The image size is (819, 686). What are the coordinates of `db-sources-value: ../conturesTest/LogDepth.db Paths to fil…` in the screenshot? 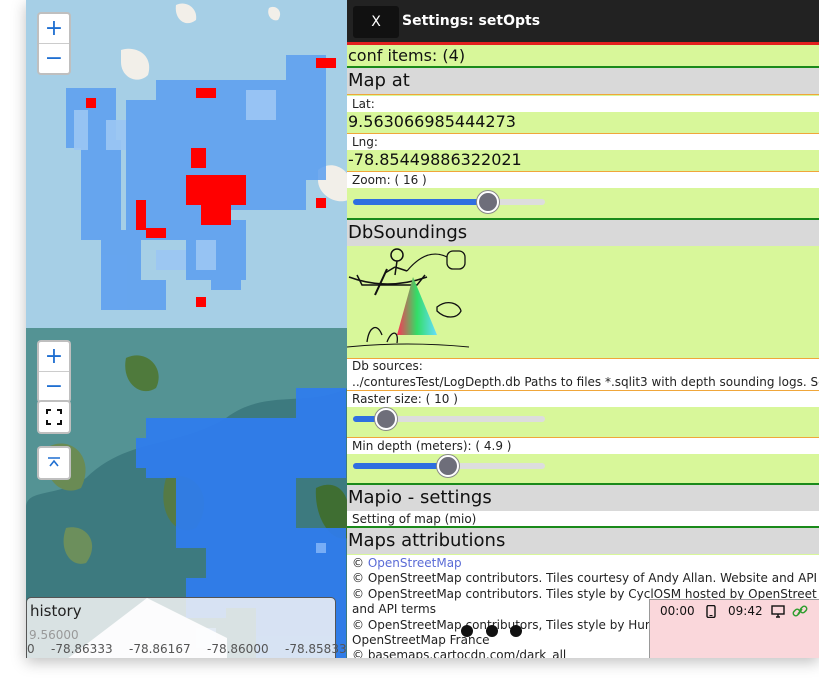 It's located at (583, 382).